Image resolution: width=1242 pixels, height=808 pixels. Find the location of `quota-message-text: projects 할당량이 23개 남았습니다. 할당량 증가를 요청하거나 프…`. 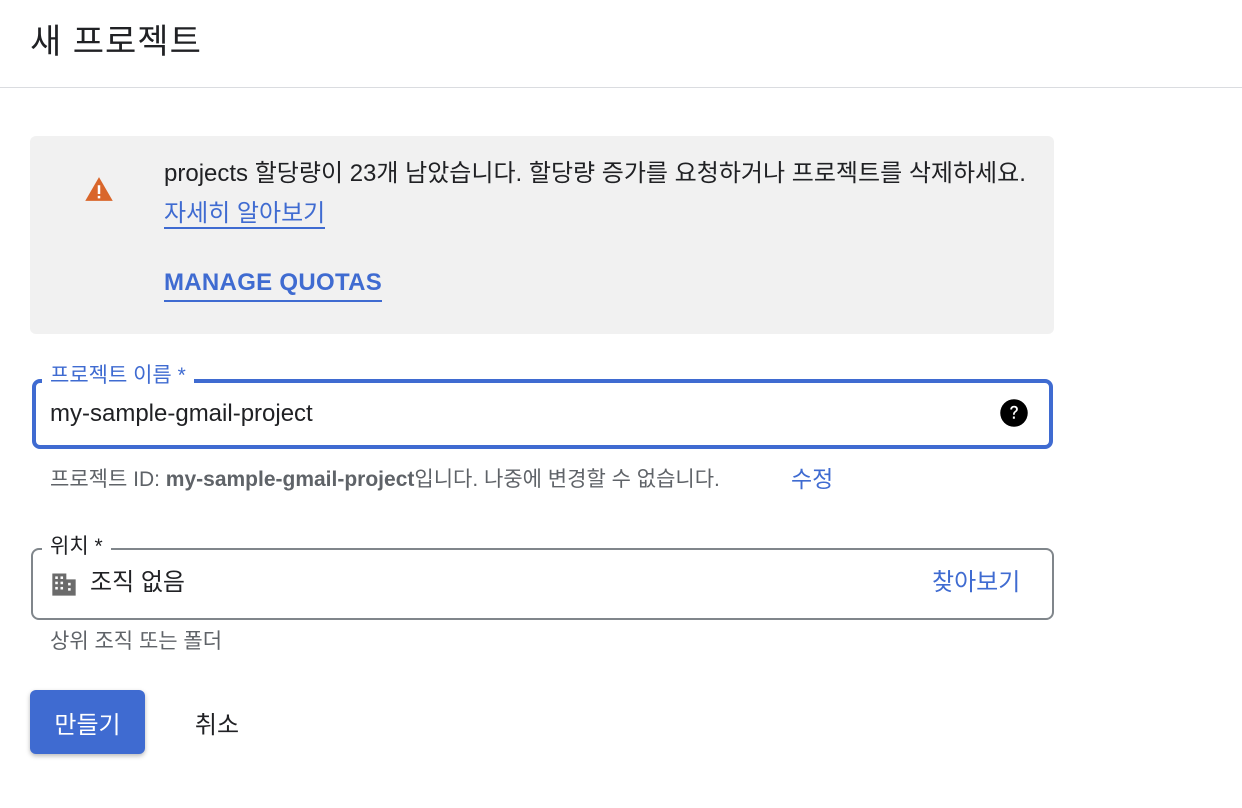

quota-message-text: projects 할당량이 23개 남았습니다. 할당량 증가를 요청하거나 프… is located at coordinates (595, 173).